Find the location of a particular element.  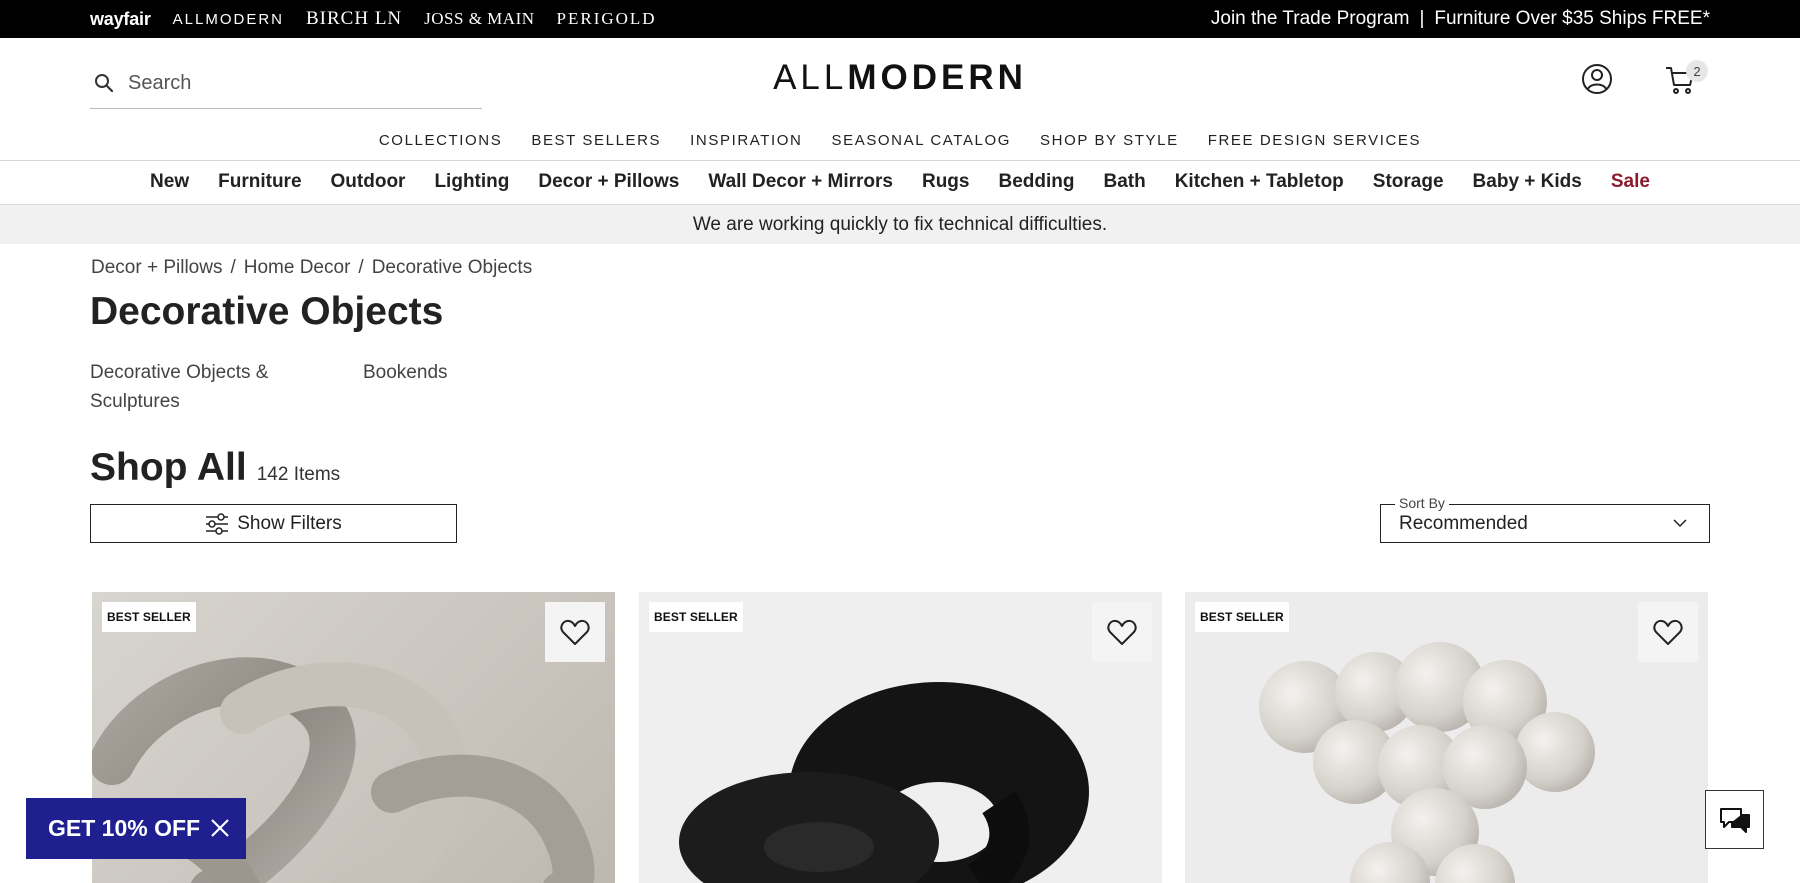

close-icon is located at coordinates (220, 828).